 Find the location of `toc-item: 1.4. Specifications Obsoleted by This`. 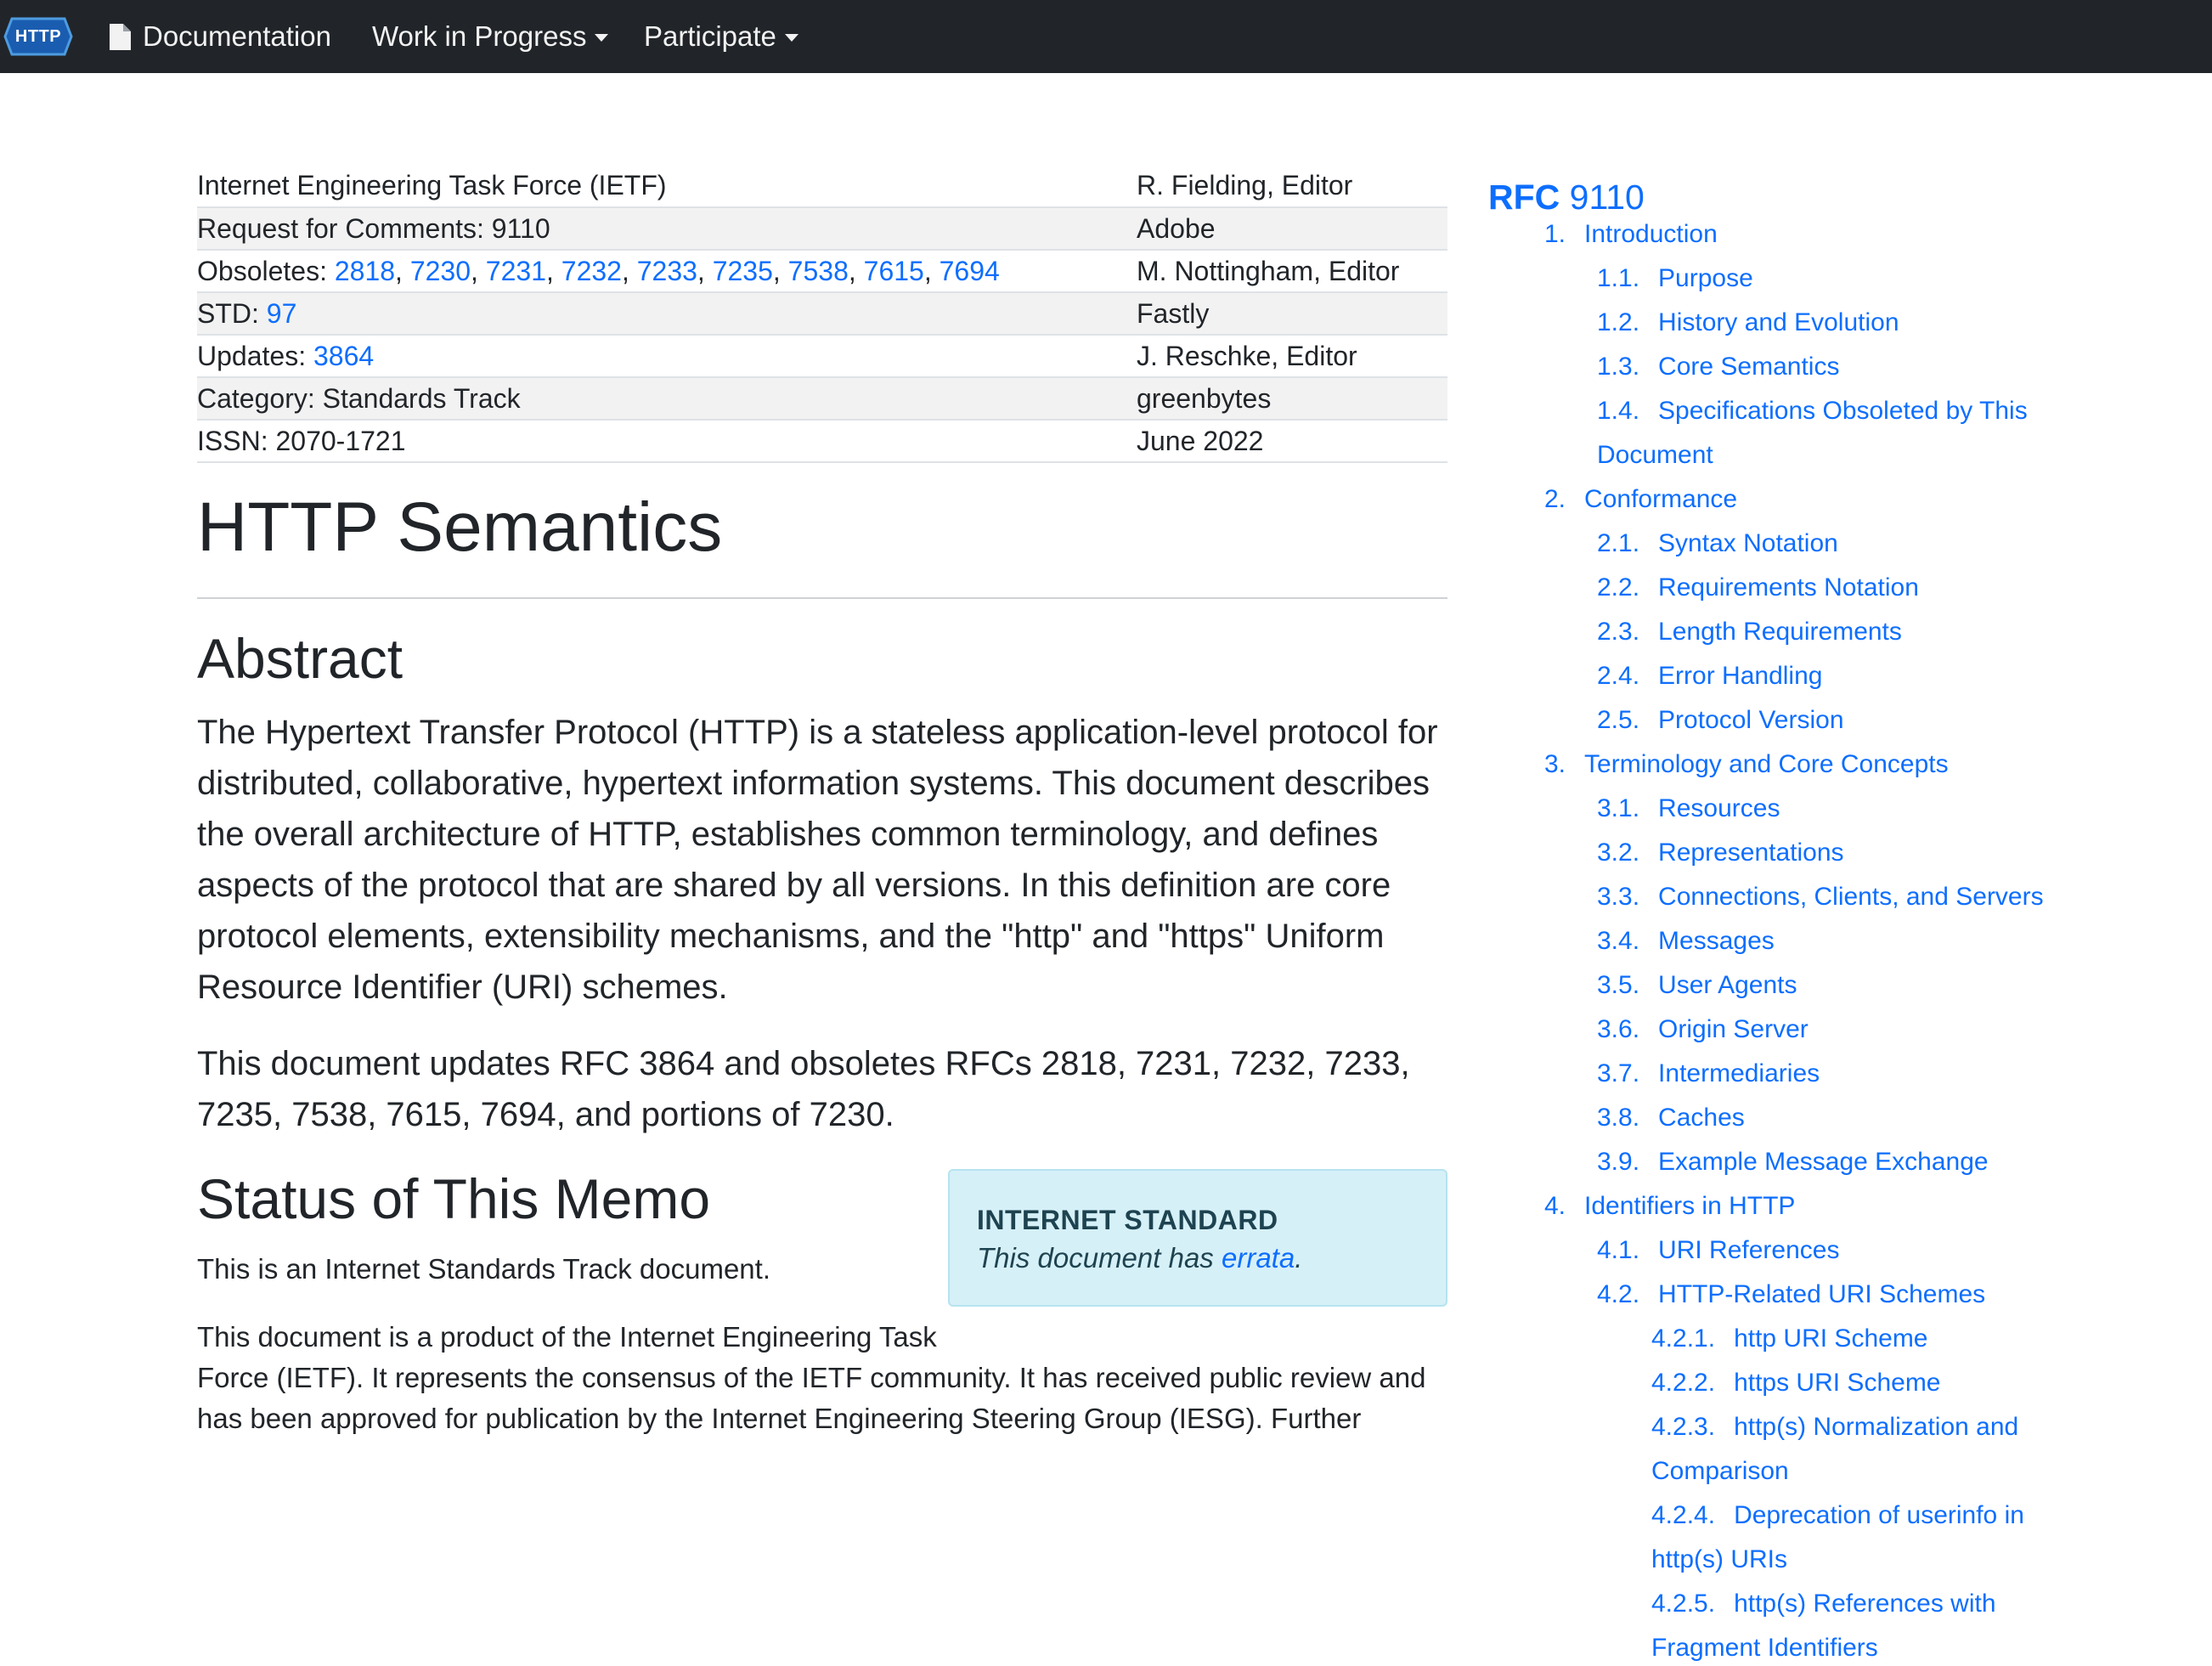

toc-item: 1.4. Specifications Obsoleted by This is located at coordinates (1813, 410).